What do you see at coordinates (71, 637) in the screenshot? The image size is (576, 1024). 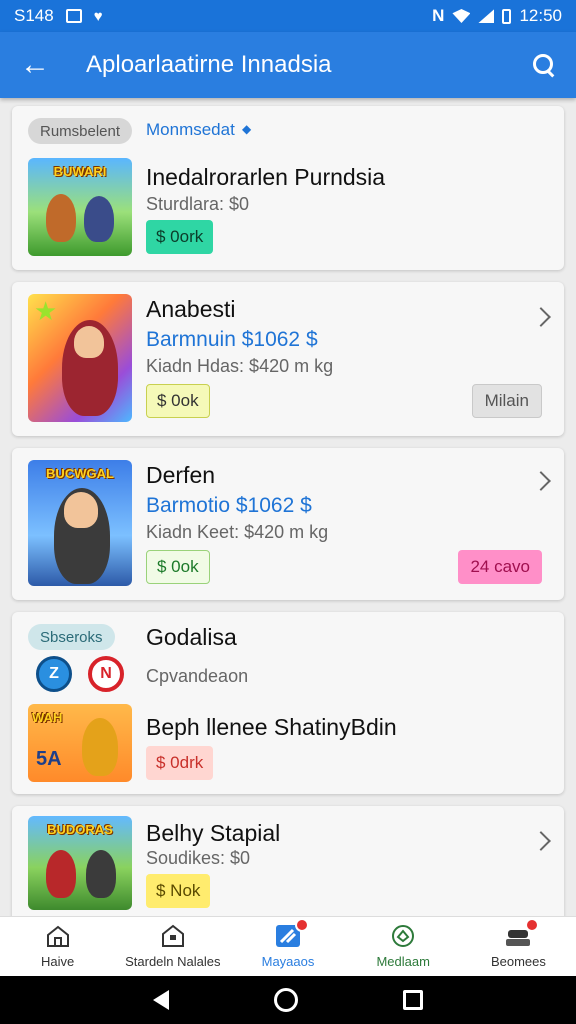 I see `category-tag: Sbseroks` at bounding box center [71, 637].